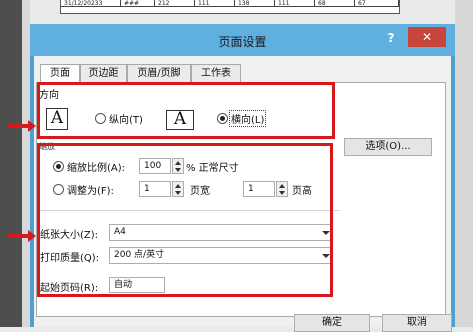  Describe the element at coordinates (427, 37) in the screenshot. I see `close-button: ✕` at that location.